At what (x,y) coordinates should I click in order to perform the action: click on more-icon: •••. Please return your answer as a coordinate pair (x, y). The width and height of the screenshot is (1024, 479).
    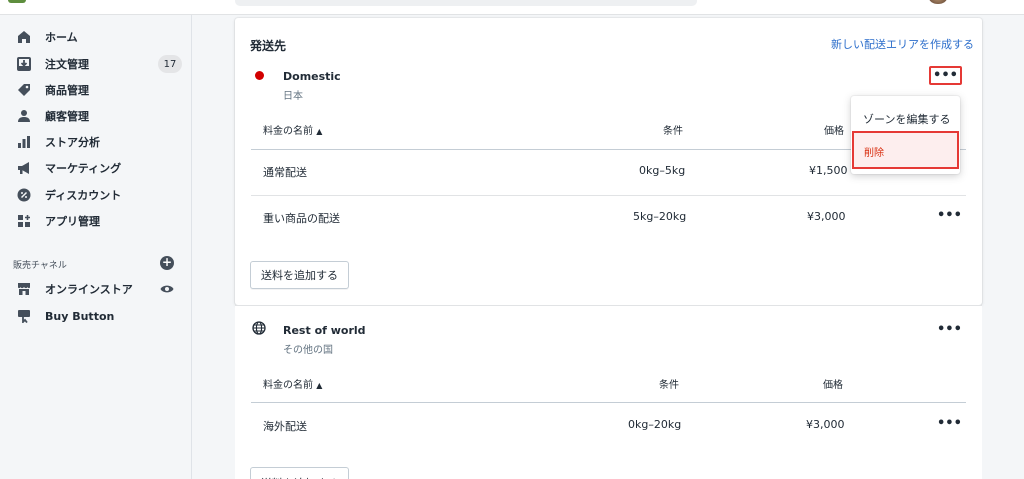
    Looking at the image, I should click on (945, 75).